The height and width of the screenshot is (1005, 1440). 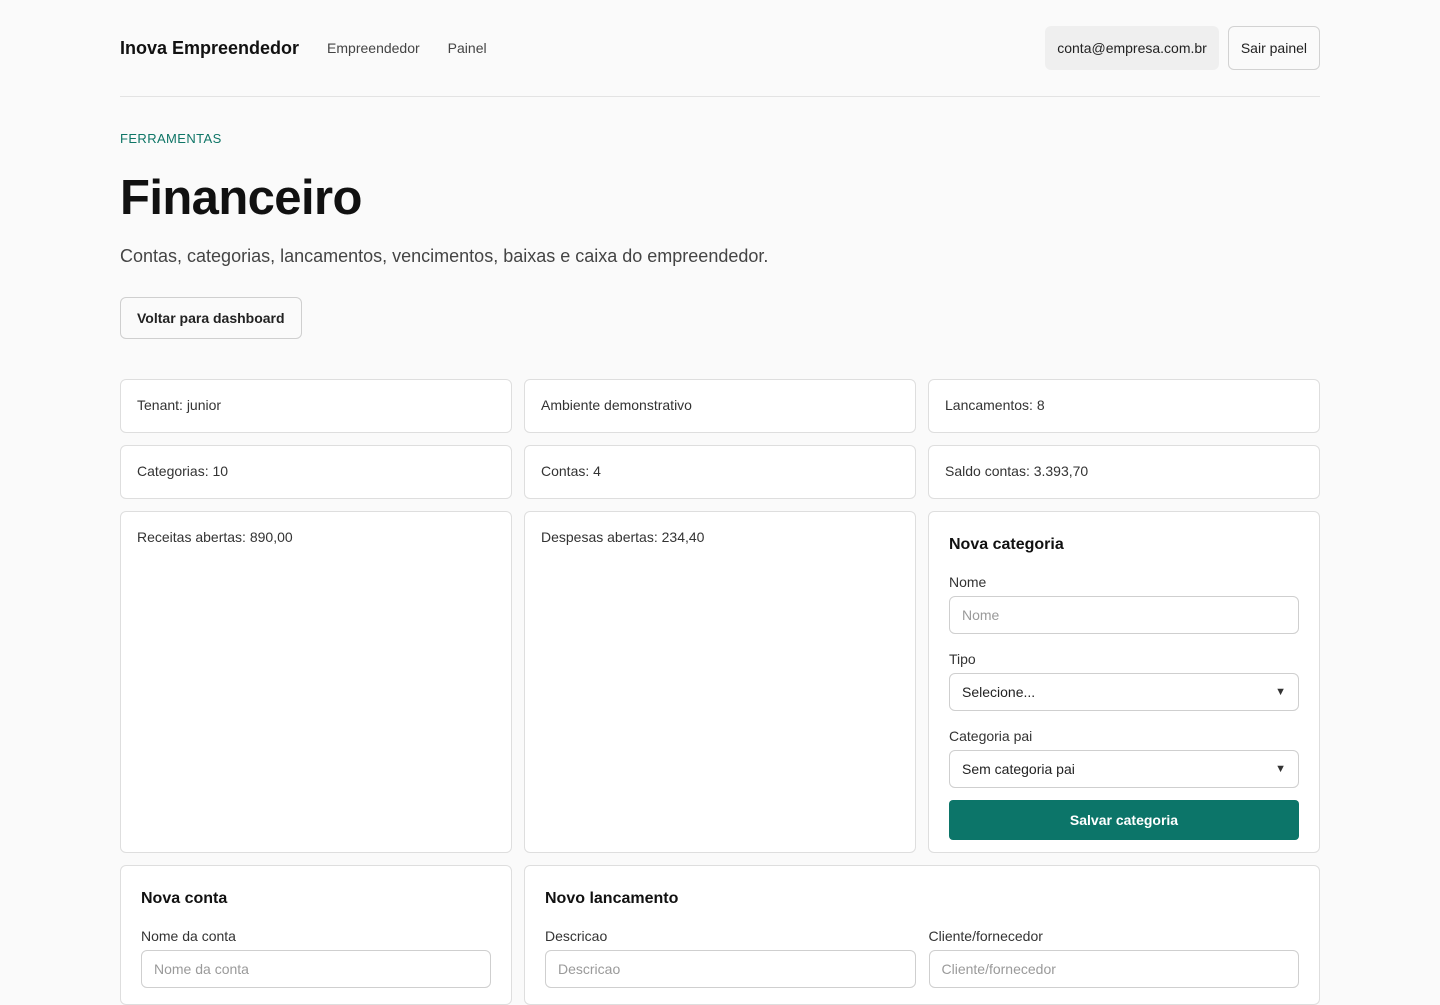 I want to click on brand-nav-group: Inova Empreendedor Empreendedor Painel, so click(x=317, y=48).